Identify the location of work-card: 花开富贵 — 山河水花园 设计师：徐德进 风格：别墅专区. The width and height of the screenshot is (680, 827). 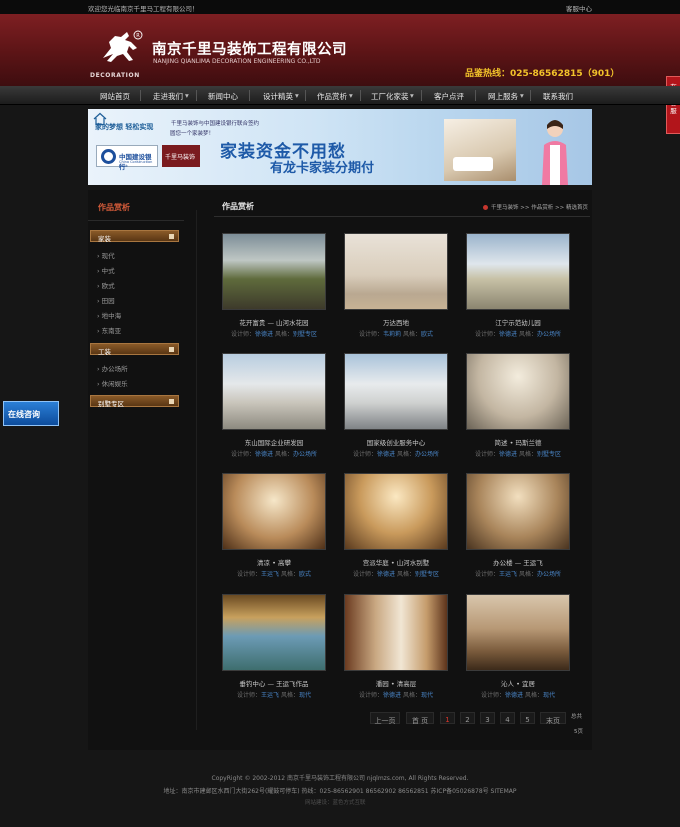
(274, 293).